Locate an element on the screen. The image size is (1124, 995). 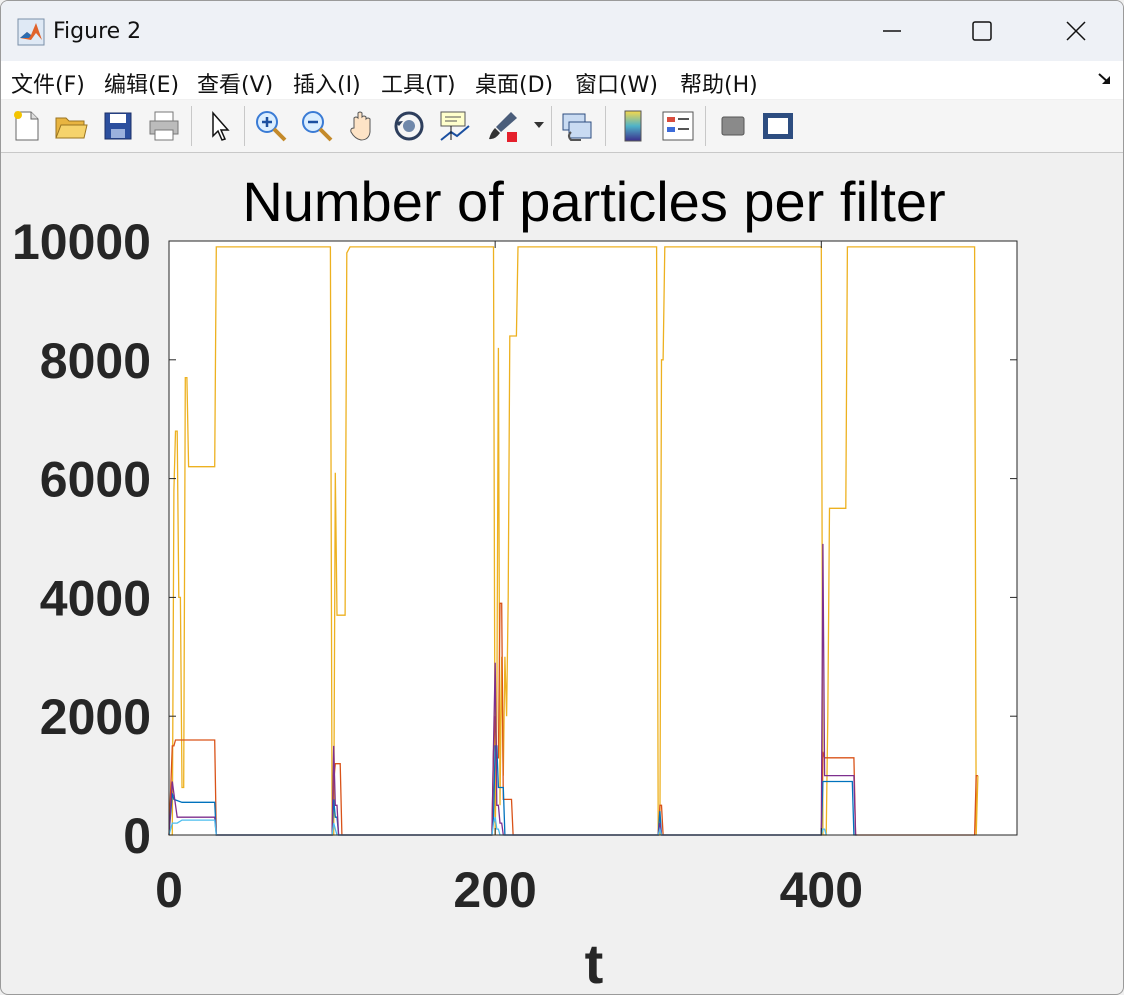
zoom-out-icon is located at coordinates (317, 126).